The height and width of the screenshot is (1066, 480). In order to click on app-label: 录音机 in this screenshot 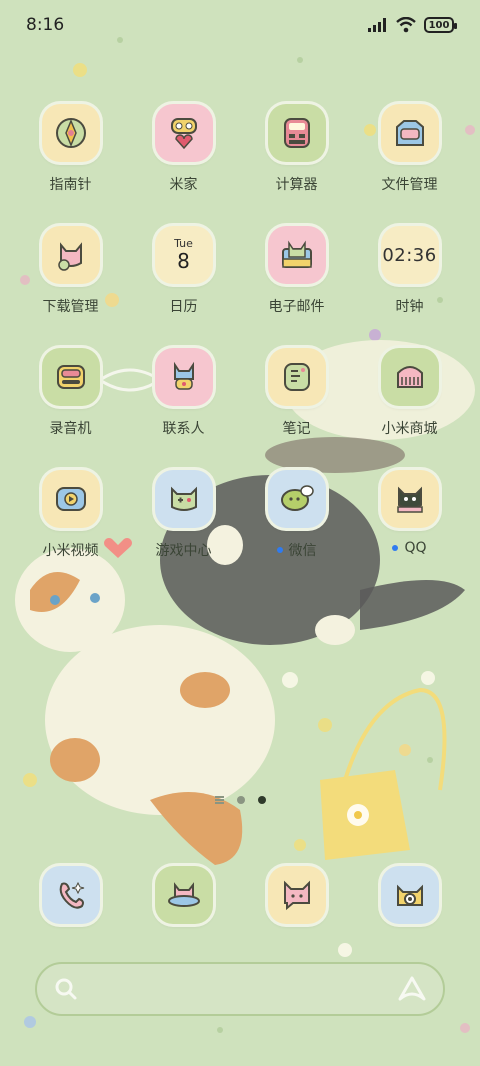, I will do `click(70, 429)`.